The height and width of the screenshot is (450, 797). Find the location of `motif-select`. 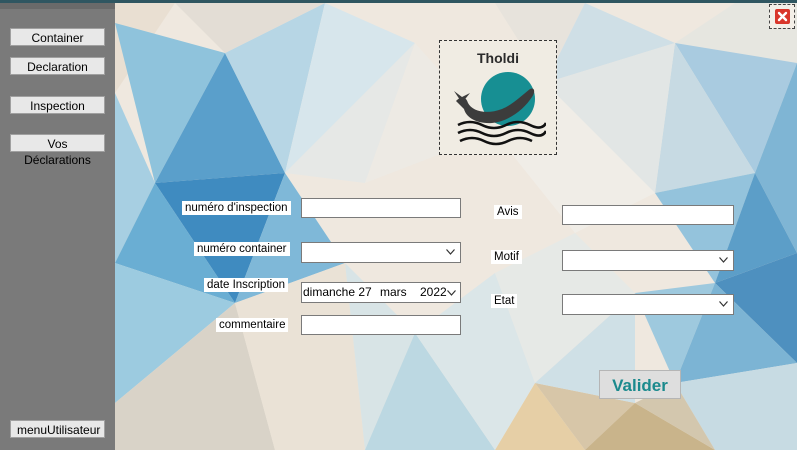

motif-select is located at coordinates (648, 260).